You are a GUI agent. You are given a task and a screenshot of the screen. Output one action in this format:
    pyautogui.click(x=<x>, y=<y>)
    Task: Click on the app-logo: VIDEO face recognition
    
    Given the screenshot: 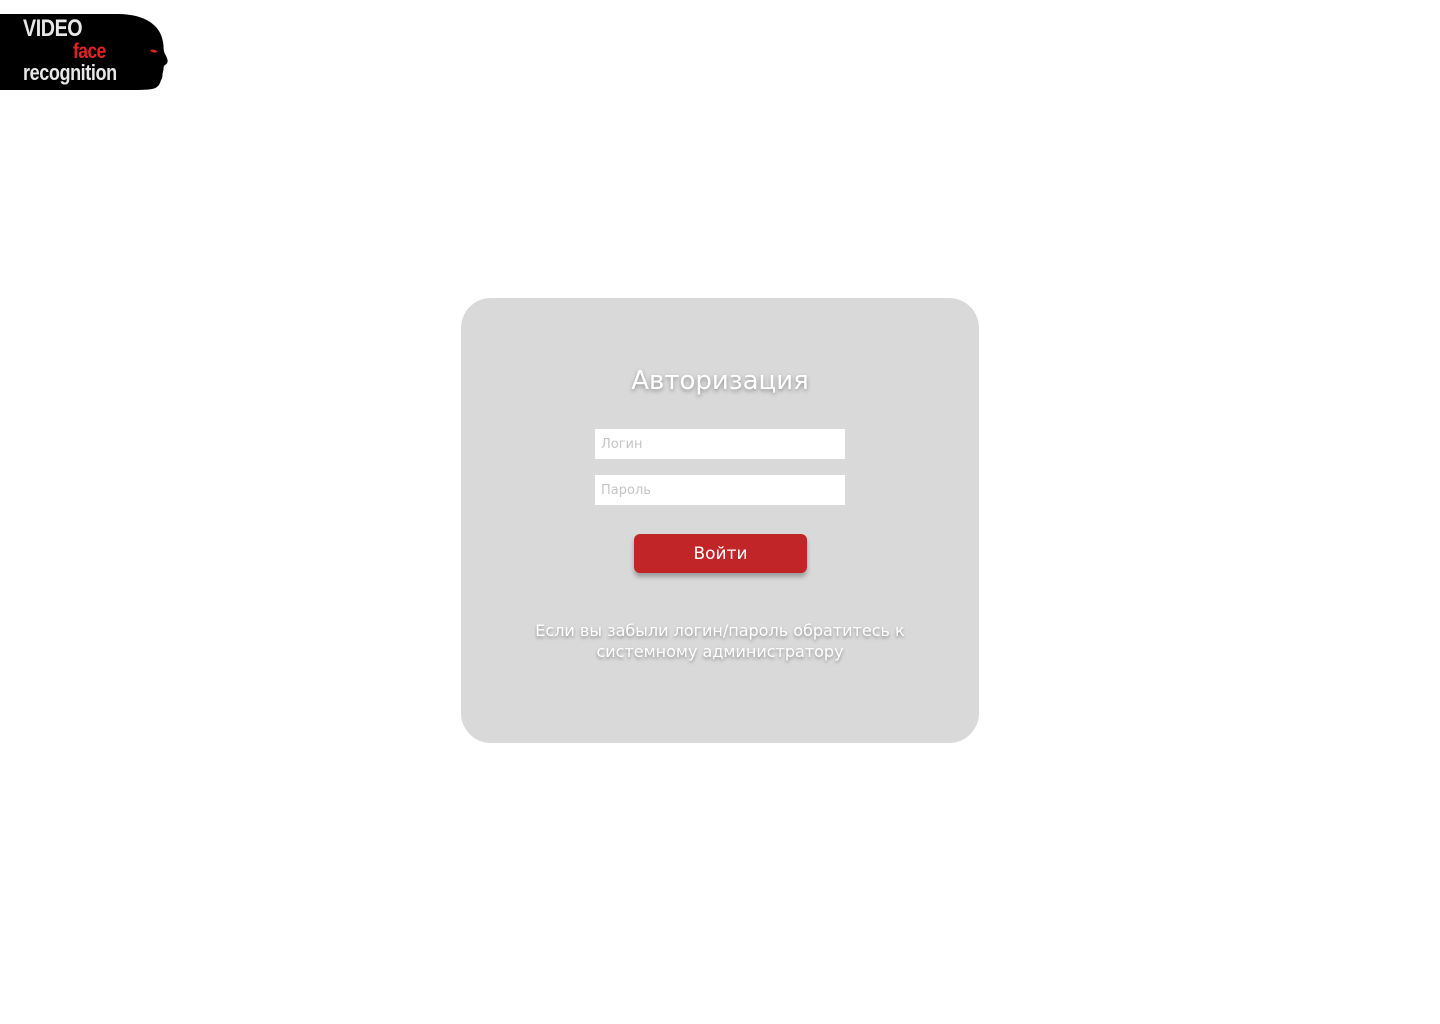 What is the action you would take?
    pyautogui.click(x=85, y=53)
    